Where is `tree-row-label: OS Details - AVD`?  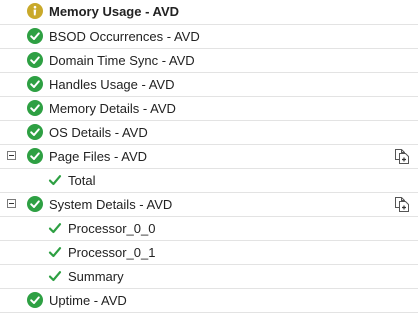
tree-row-label: OS Details - AVD is located at coordinates (98, 132).